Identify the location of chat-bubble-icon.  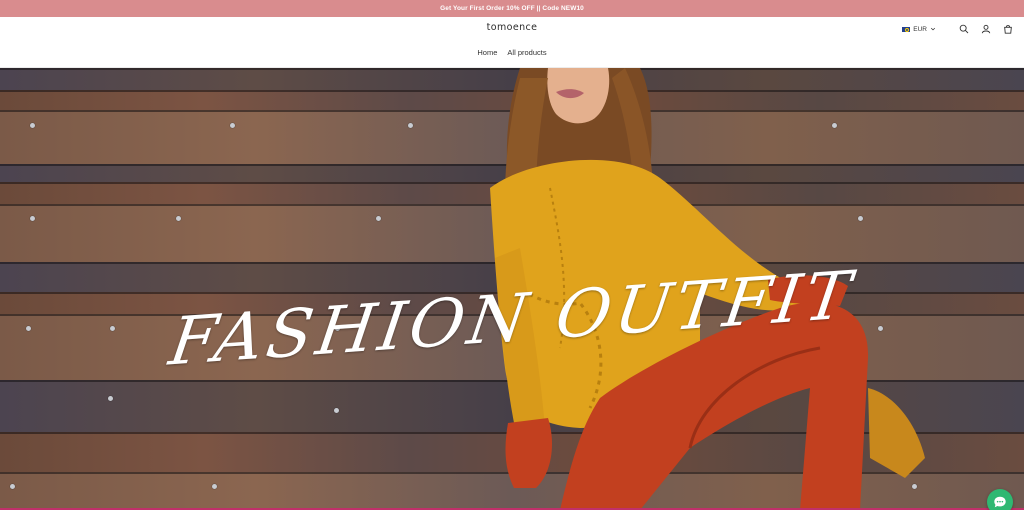
(1000, 502).